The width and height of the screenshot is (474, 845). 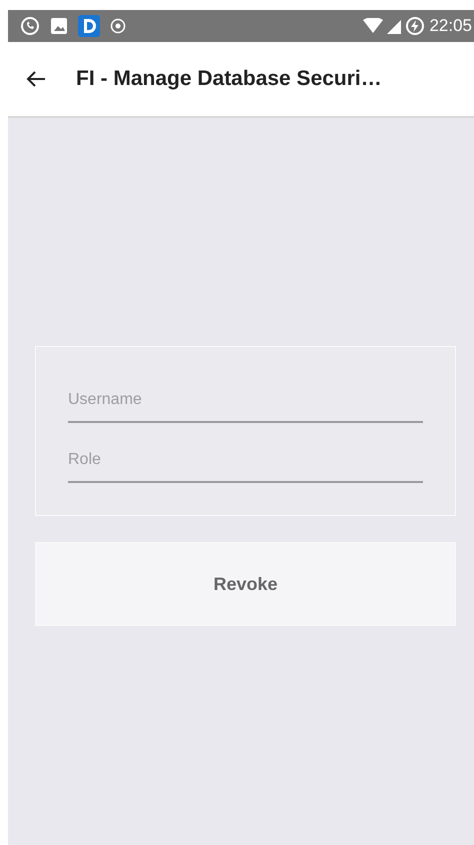 I want to click on clock-time: 22:05, so click(x=450, y=26).